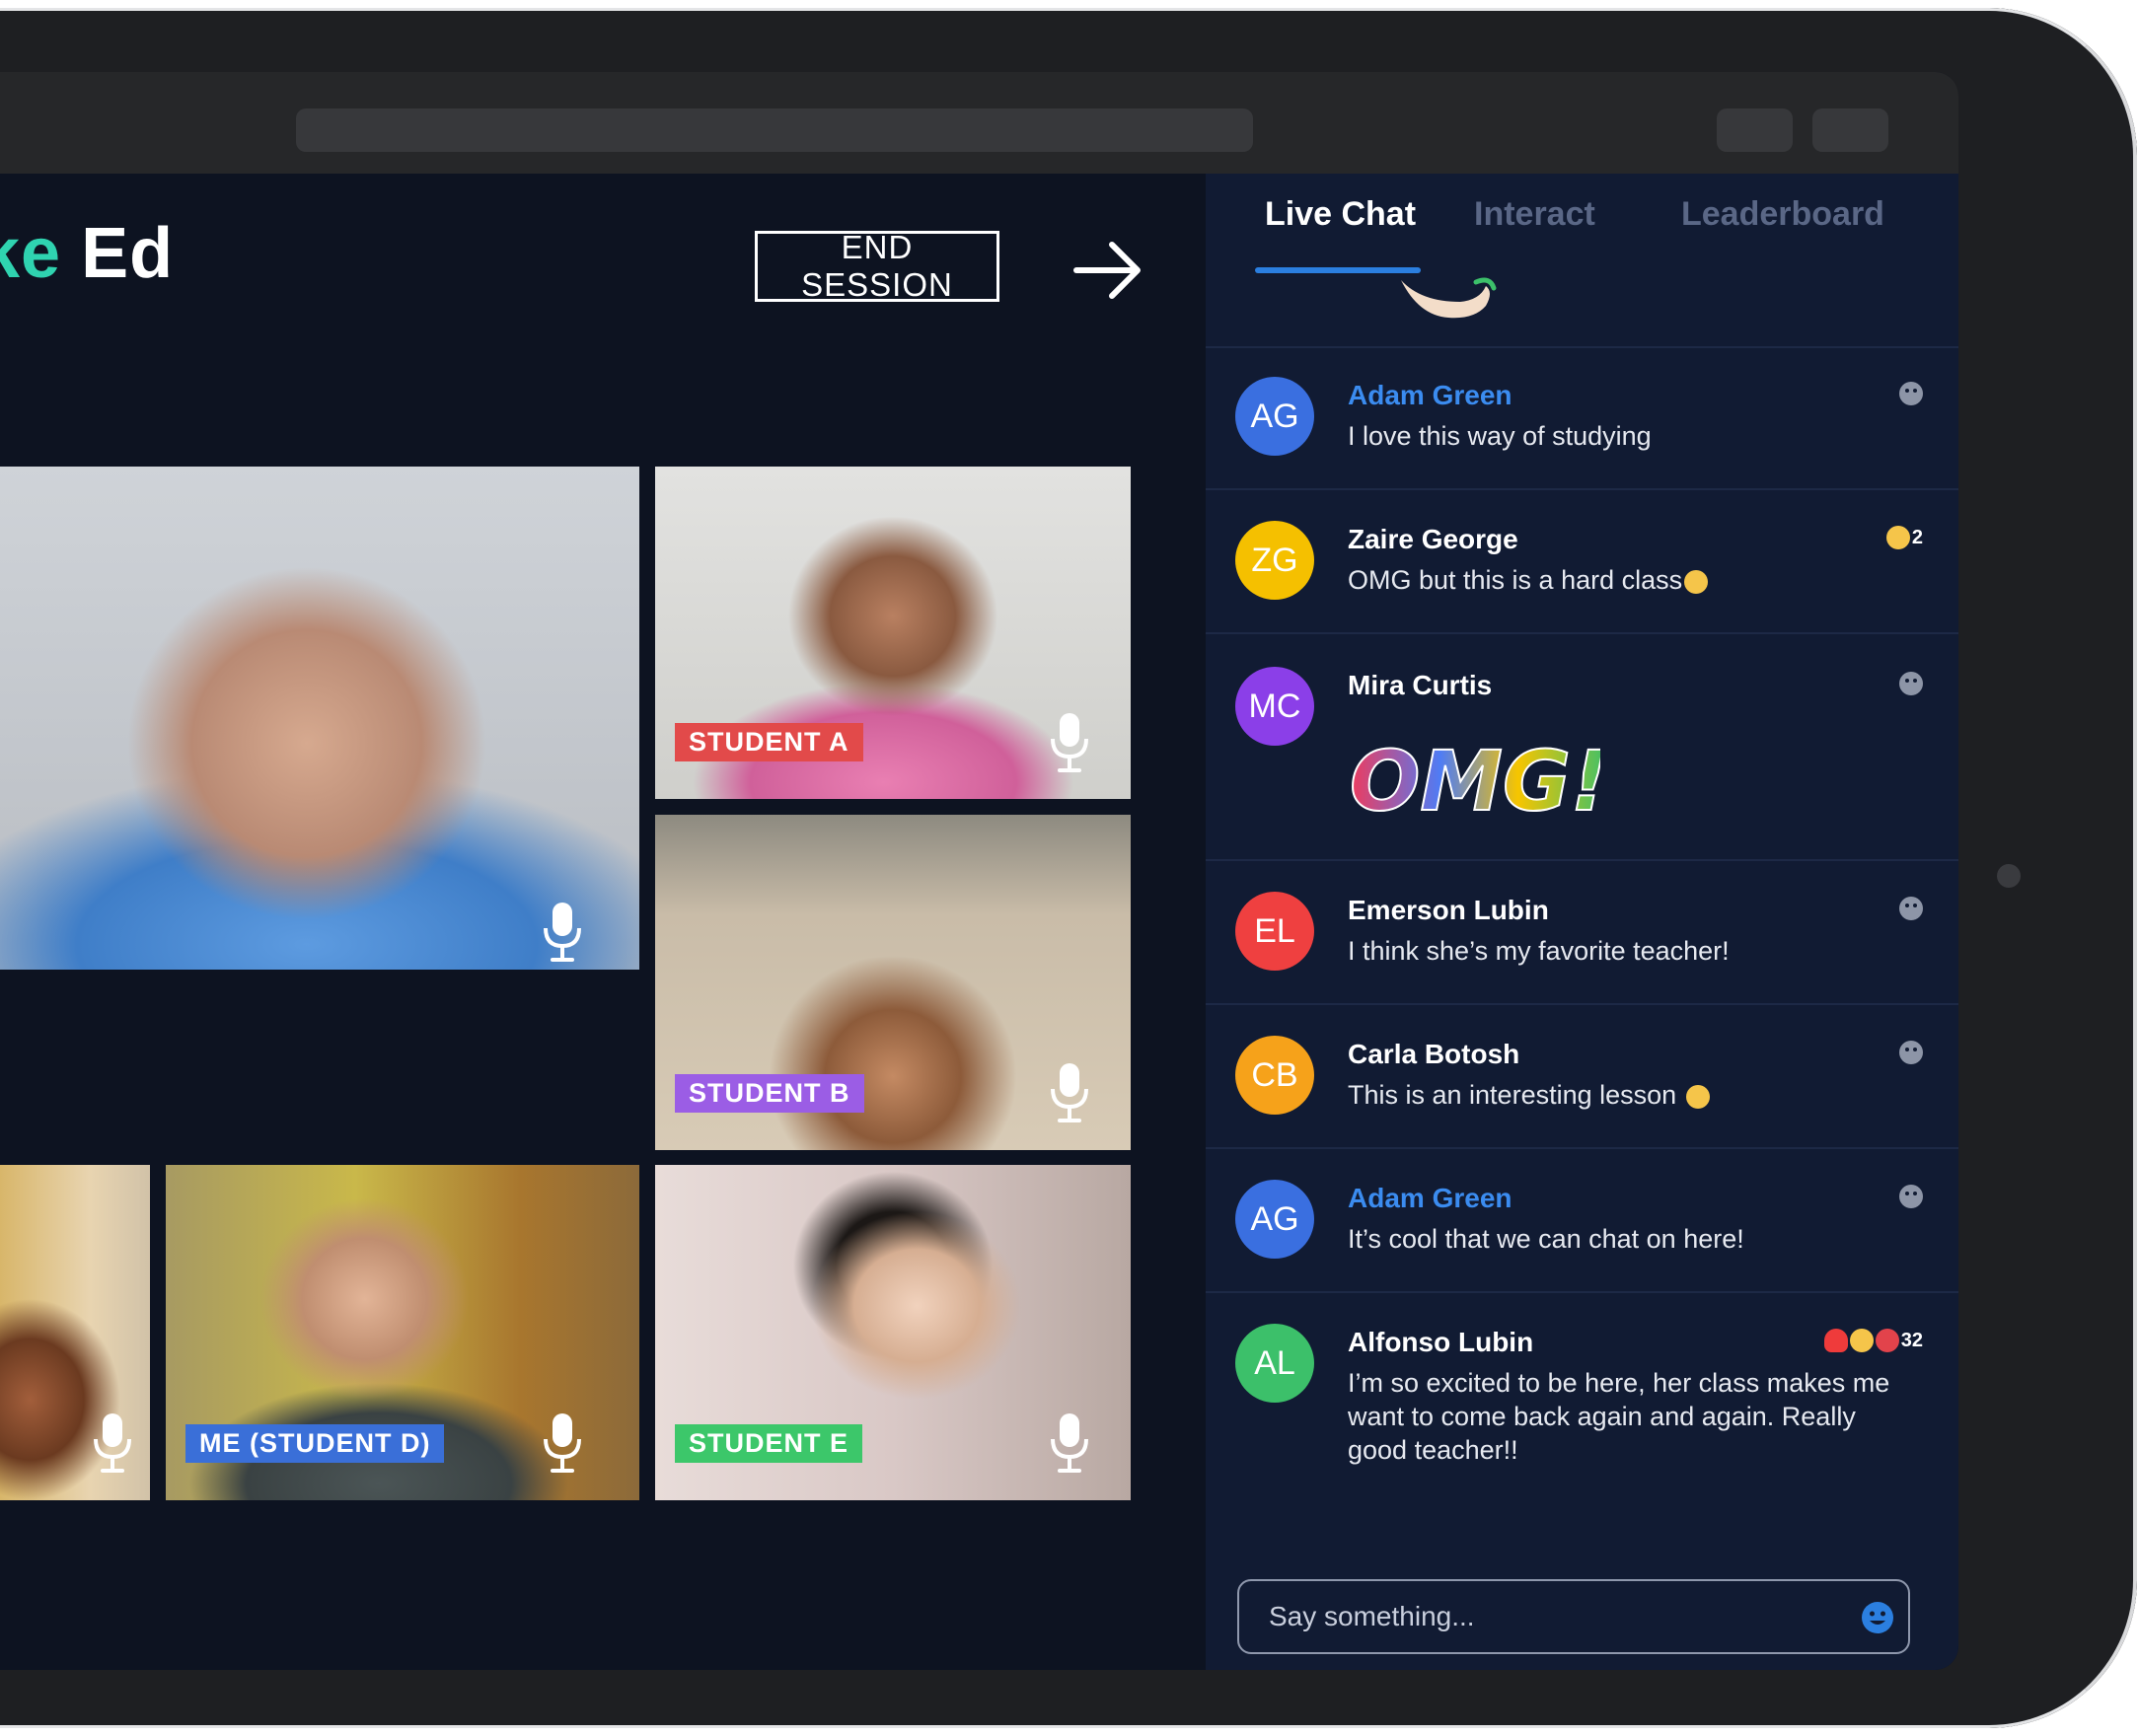  Describe the element at coordinates (403, 1332) in the screenshot. I see `video-tile-student-d: ME (STUDENT D)` at that location.